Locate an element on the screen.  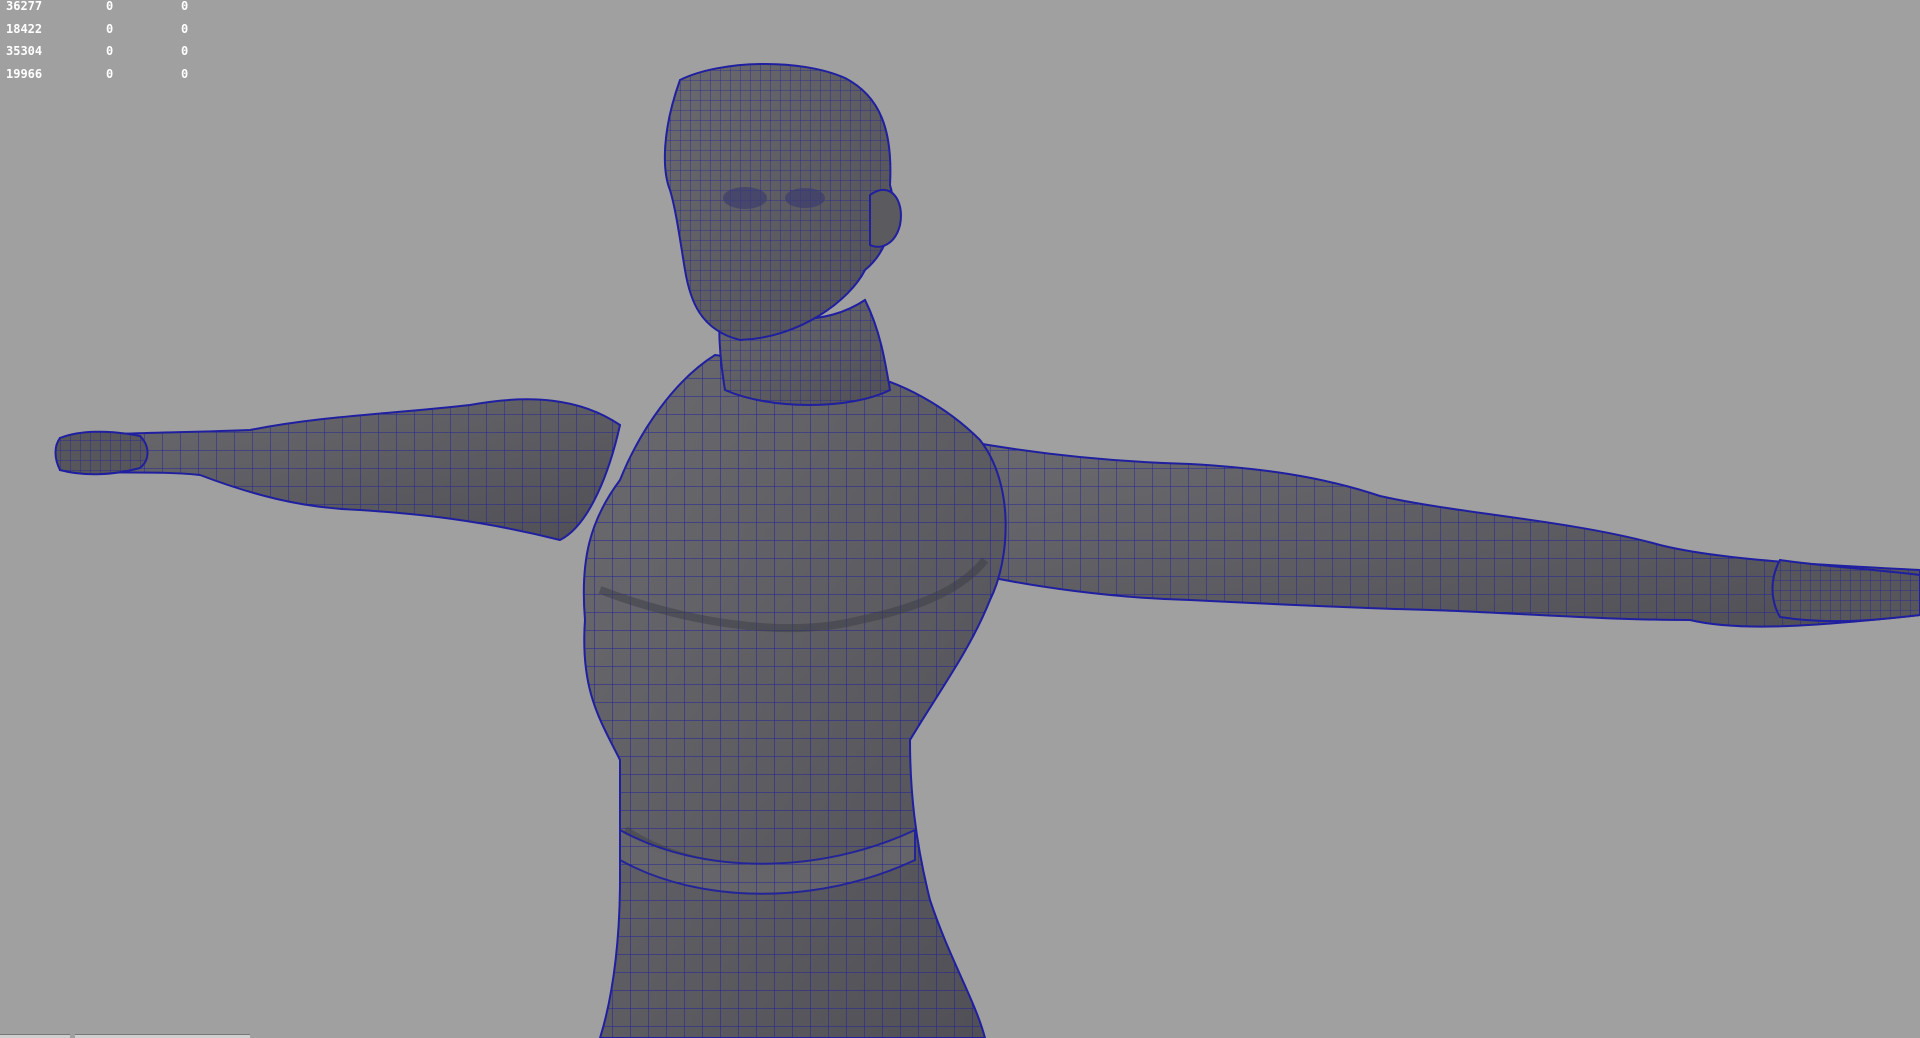
ear-mesh is located at coordinates (885, 218).